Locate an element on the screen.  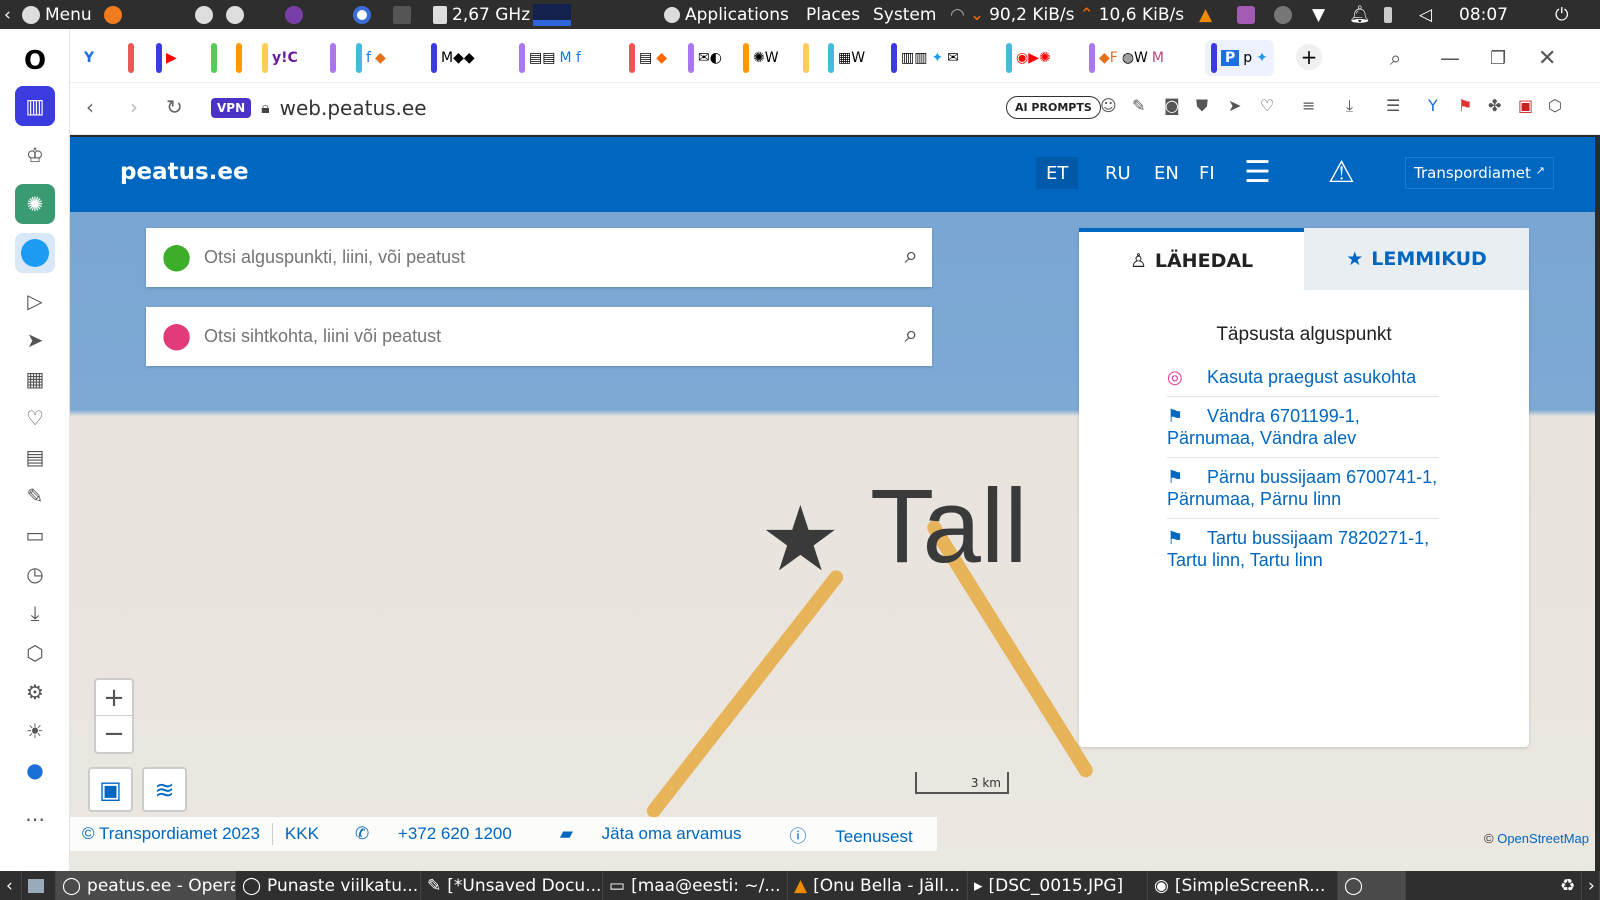
heart-icon: ♡ is located at coordinates (35, 418).